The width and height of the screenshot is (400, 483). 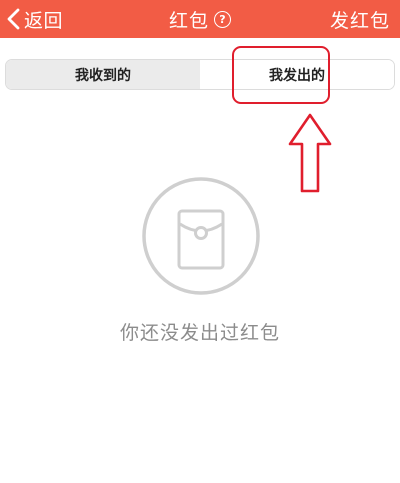 I want to click on arrow-up-icon, so click(x=310, y=155).